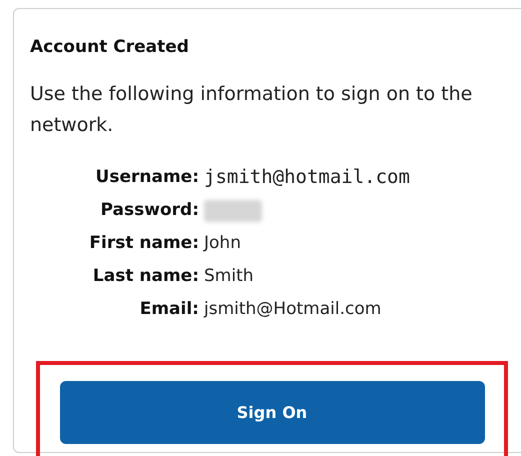  I want to click on field-value: jsmith@hotmail.com, so click(307, 177).